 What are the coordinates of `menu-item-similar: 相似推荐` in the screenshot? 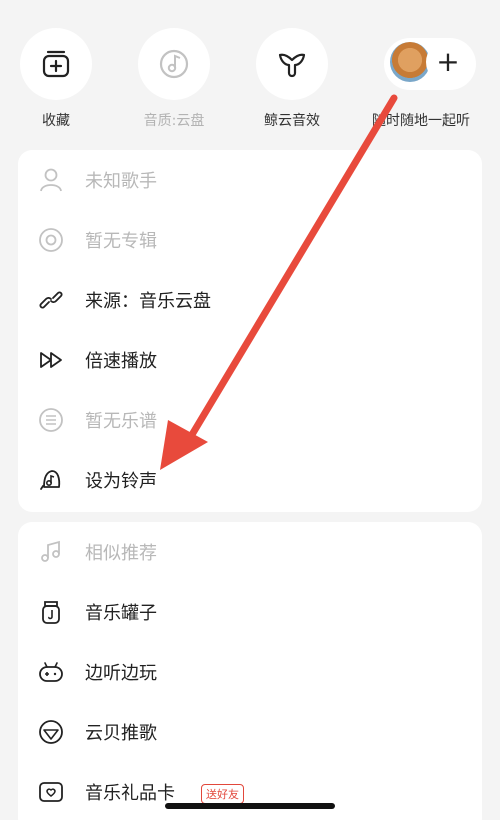 It's located at (250, 552).